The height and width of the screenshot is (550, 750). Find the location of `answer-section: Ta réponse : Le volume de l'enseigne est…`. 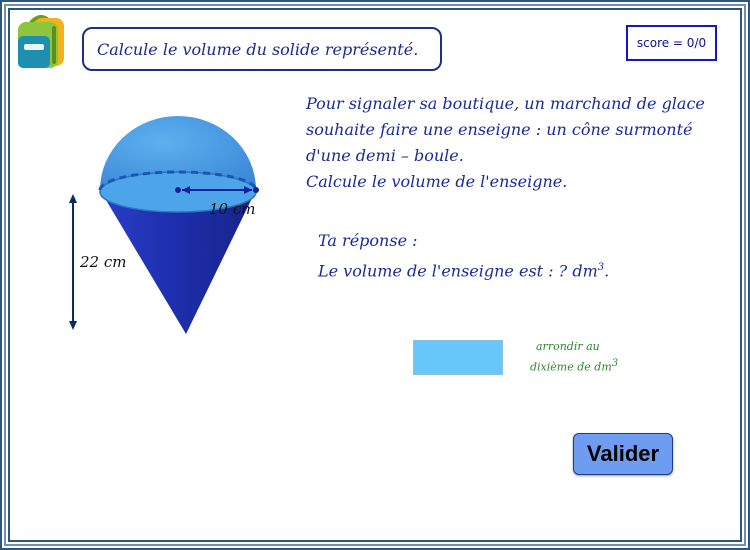

answer-section: Ta réponse : Le volume de l'enseigne est… is located at coordinates (518, 255).